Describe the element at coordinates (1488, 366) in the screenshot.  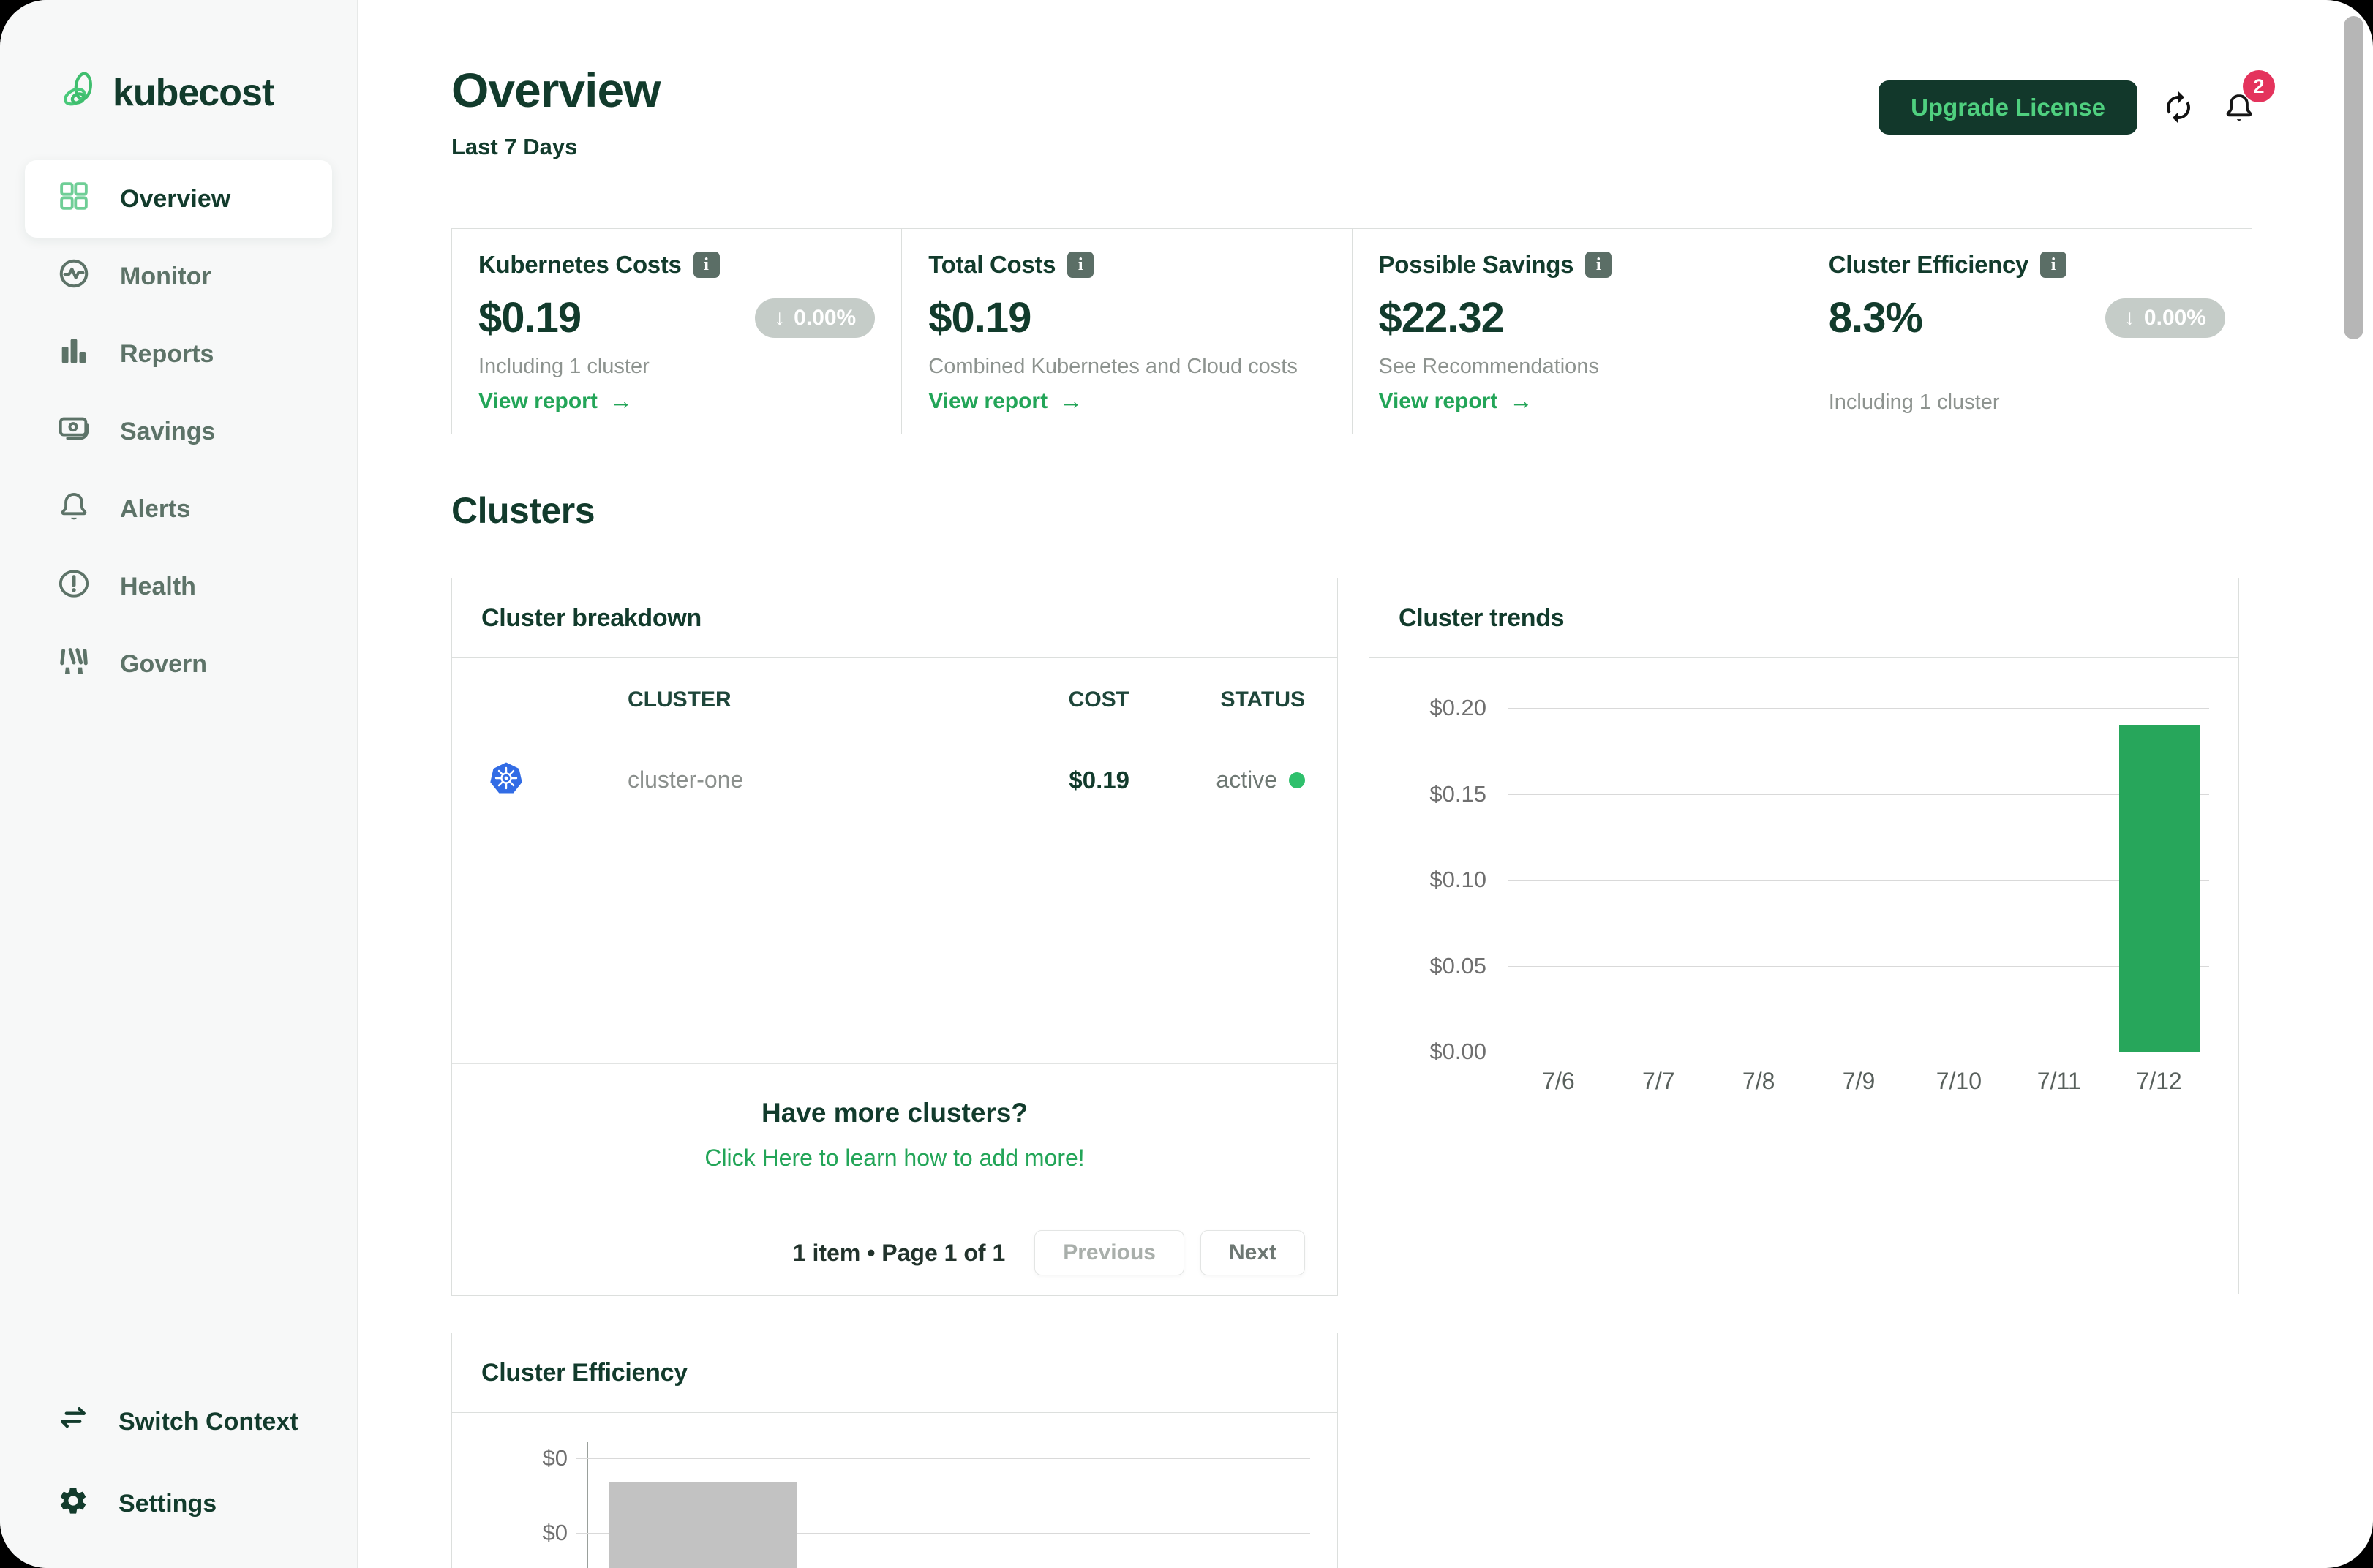
I see `stat-subtitle: See Recommendations` at that location.